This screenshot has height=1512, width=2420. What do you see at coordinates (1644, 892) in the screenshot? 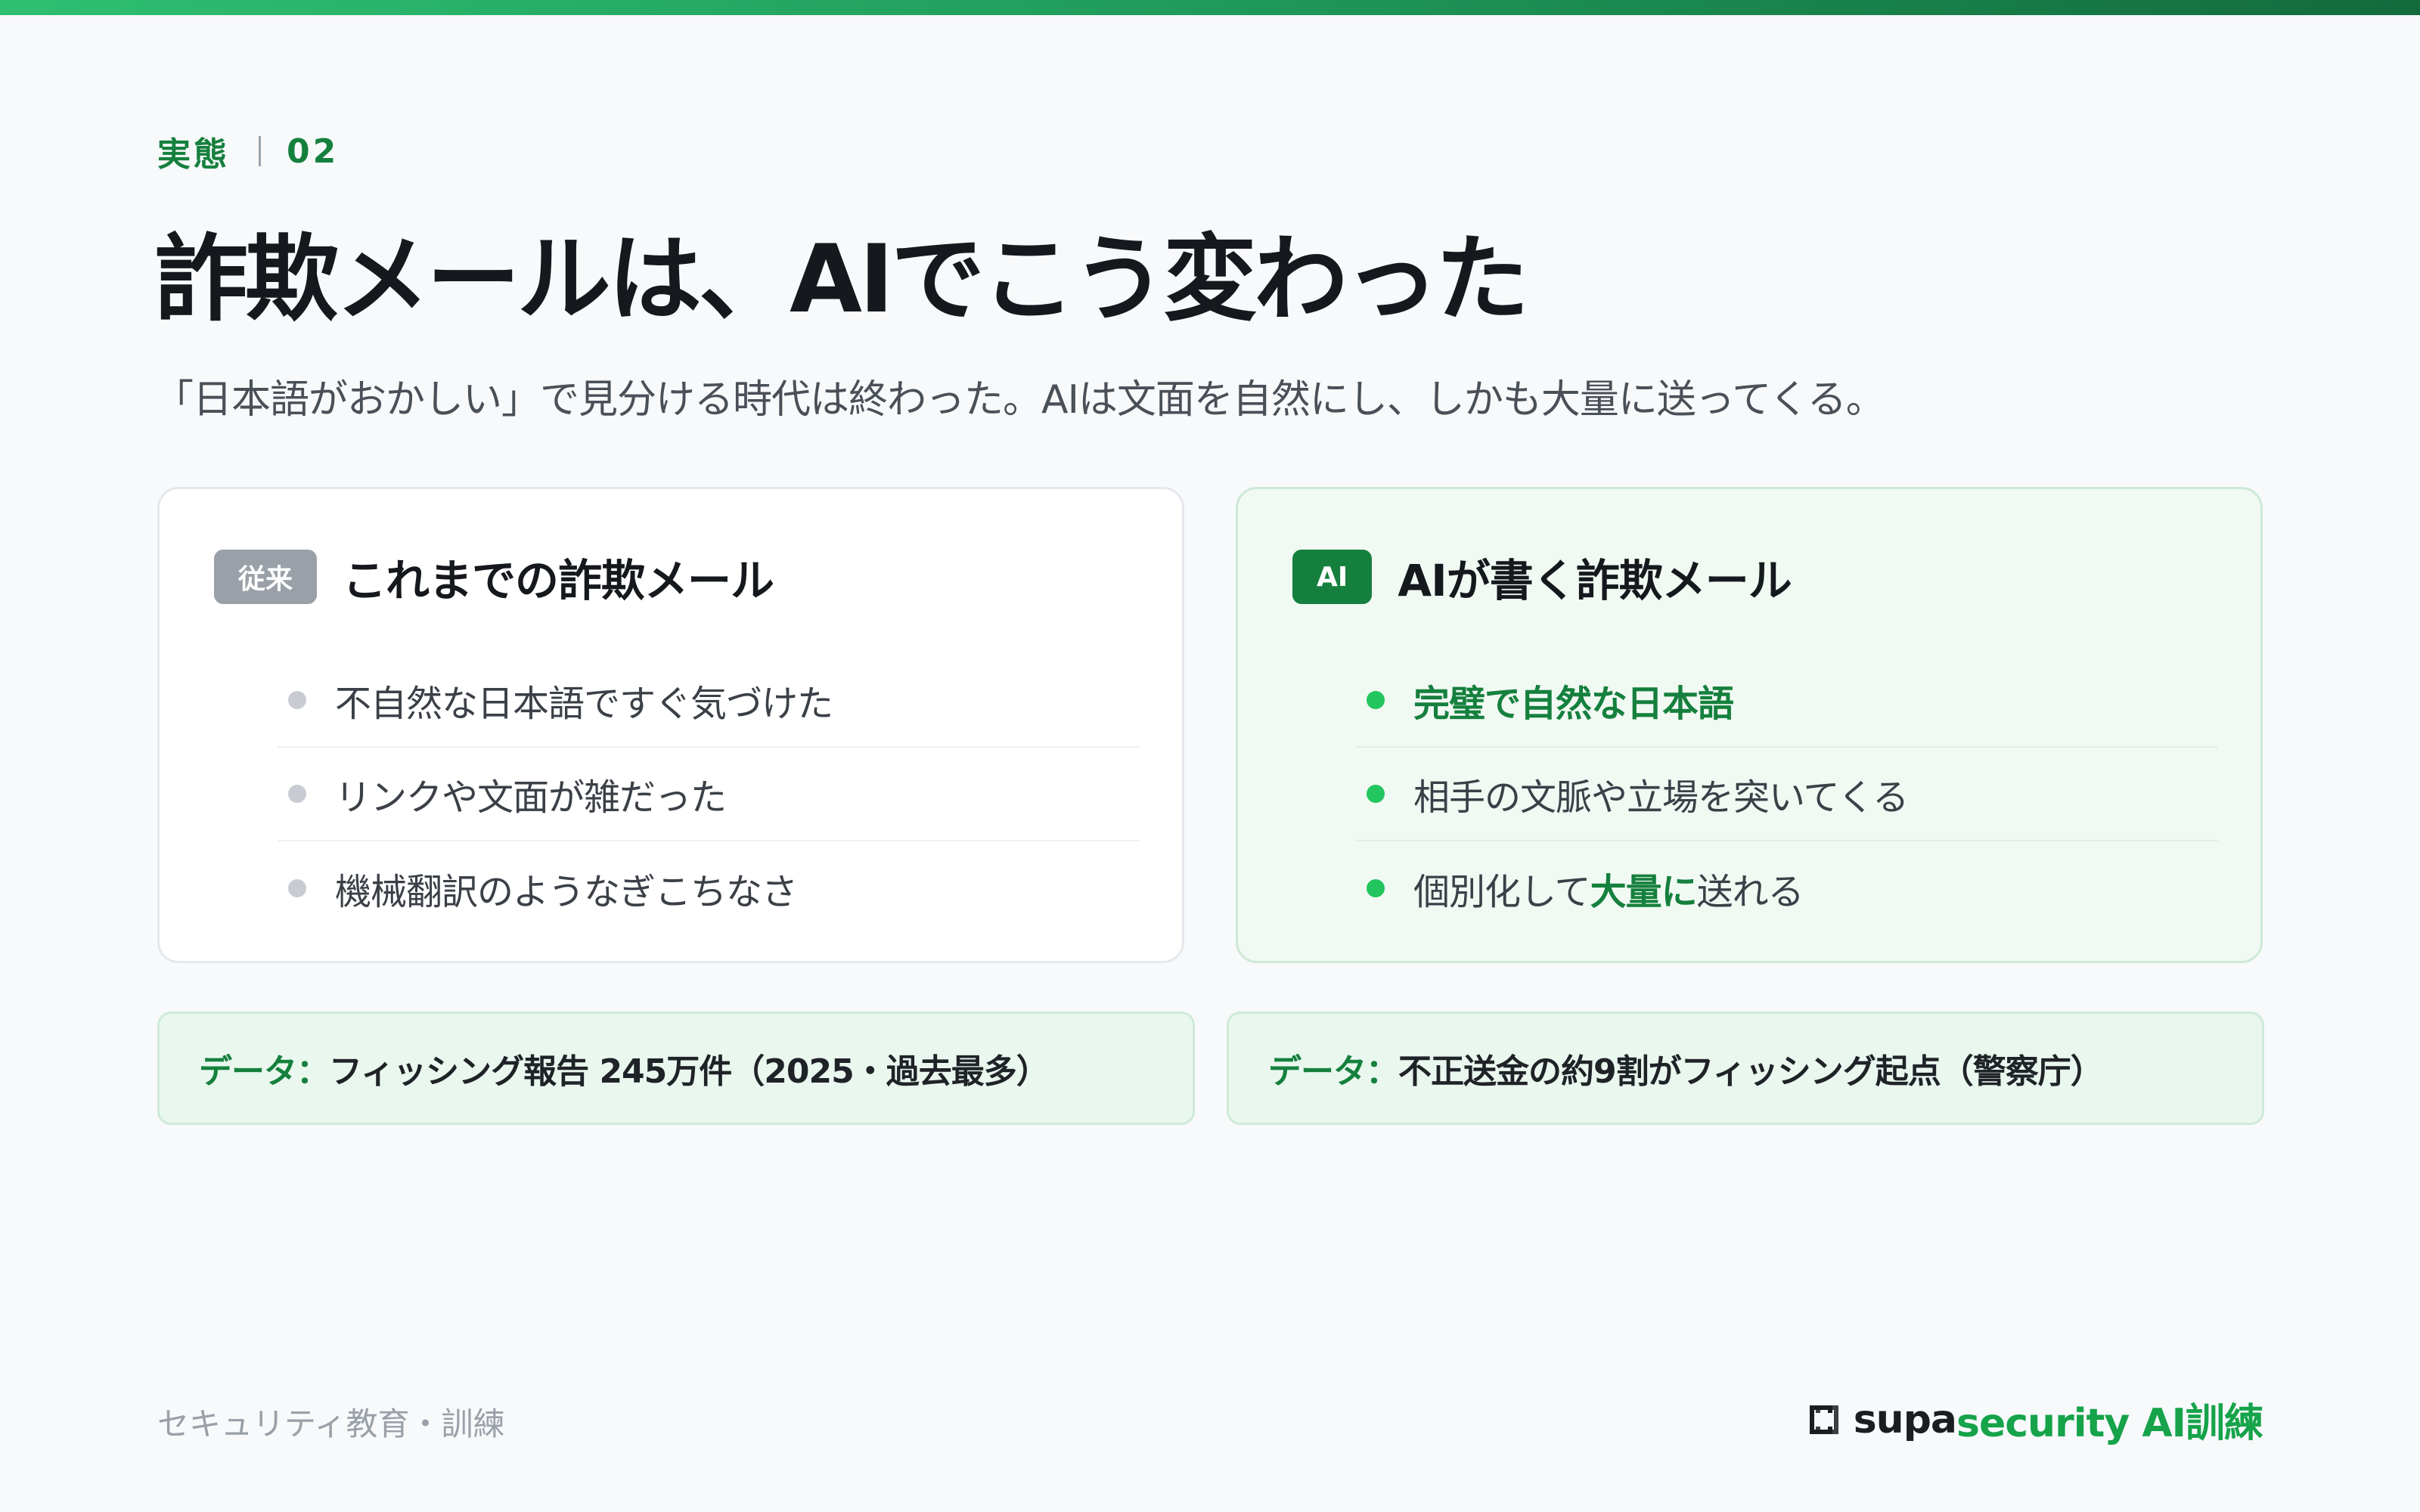
I see `list-item-highlight: 大量に` at bounding box center [1644, 892].